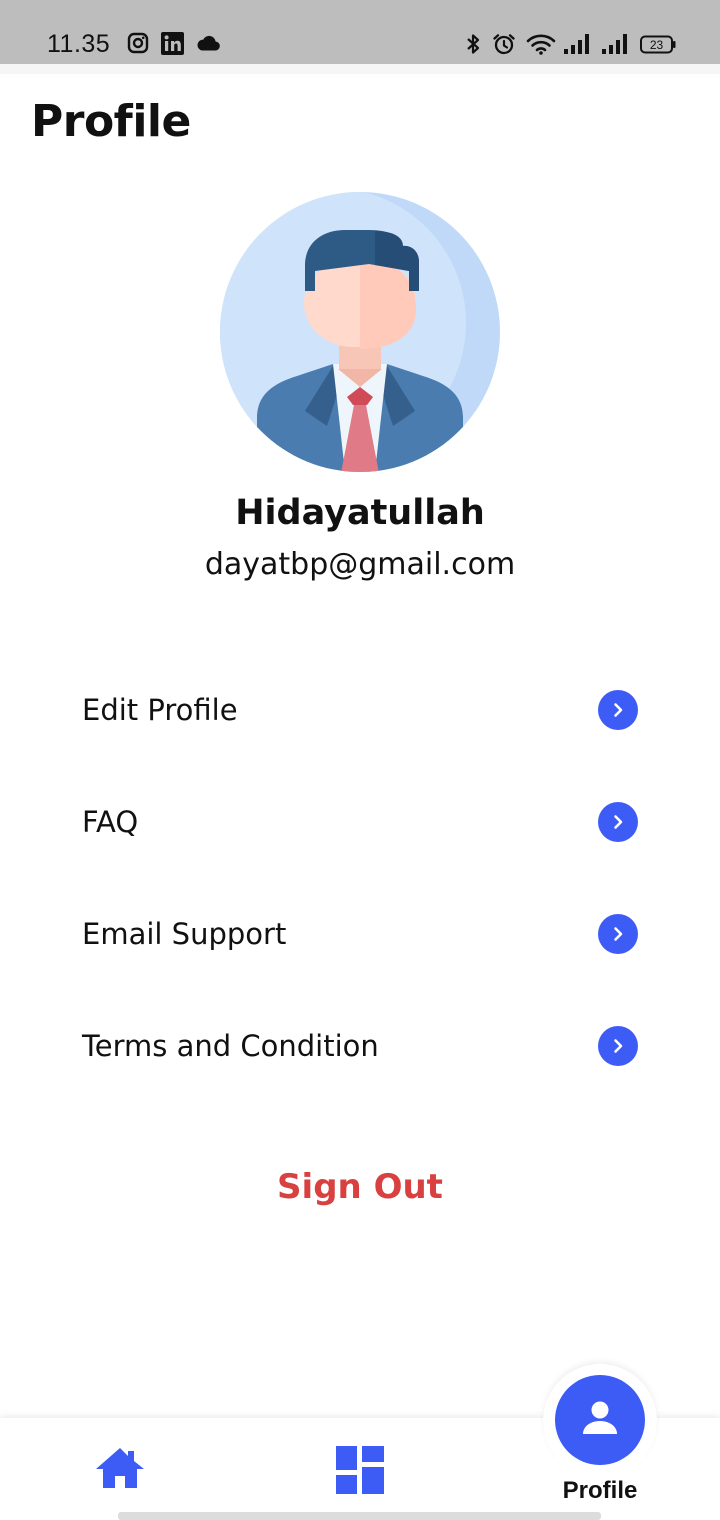 Image resolution: width=720 pixels, height=1520 pixels. Describe the element at coordinates (360, 332) in the screenshot. I see `avatar` at that location.